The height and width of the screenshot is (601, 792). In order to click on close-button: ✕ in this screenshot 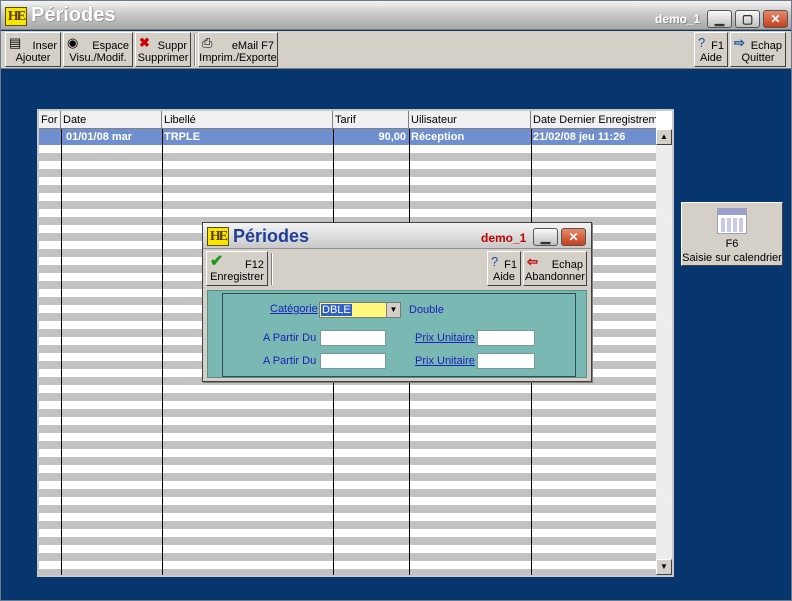, I will do `click(775, 19)`.